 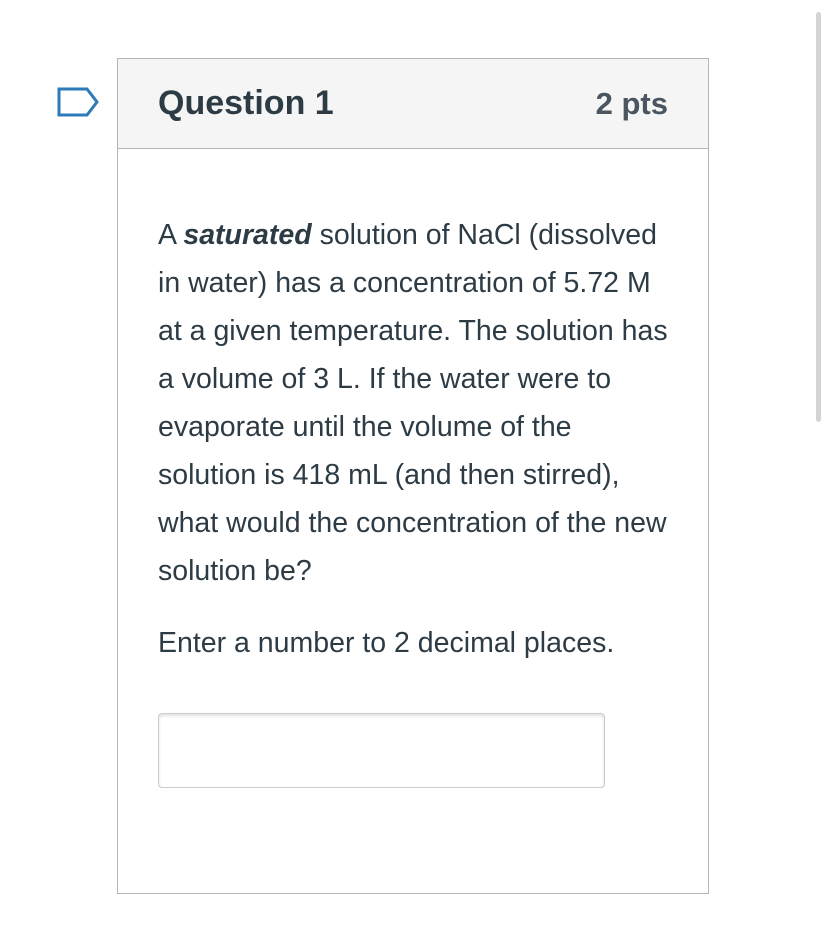 I want to click on answer-input, so click(x=381, y=750).